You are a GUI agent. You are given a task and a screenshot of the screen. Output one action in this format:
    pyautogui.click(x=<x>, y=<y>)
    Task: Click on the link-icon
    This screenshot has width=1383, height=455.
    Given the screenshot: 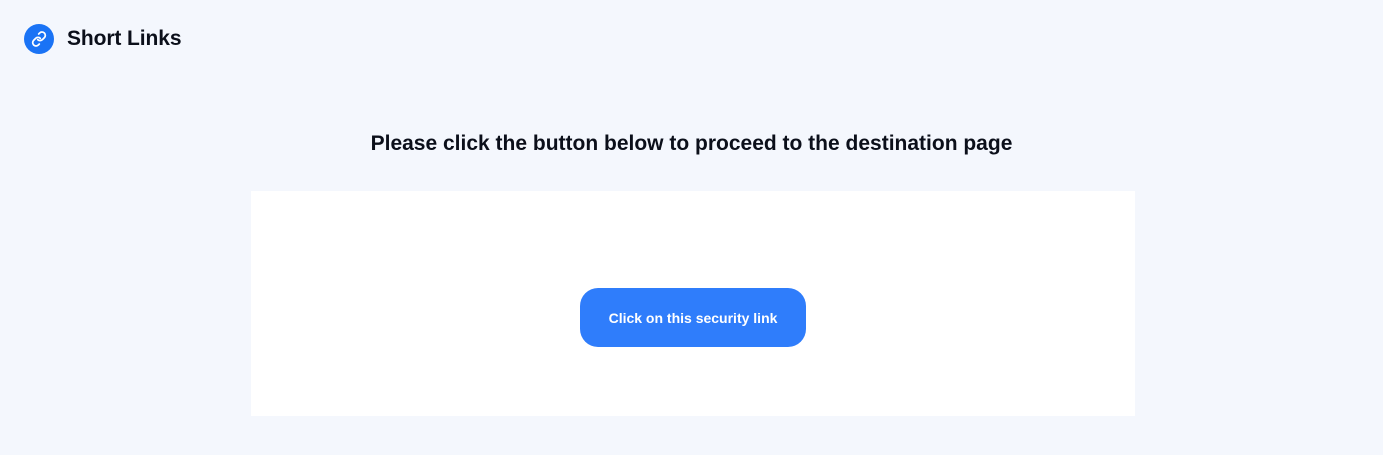 What is the action you would take?
    pyautogui.click(x=39, y=39)
    